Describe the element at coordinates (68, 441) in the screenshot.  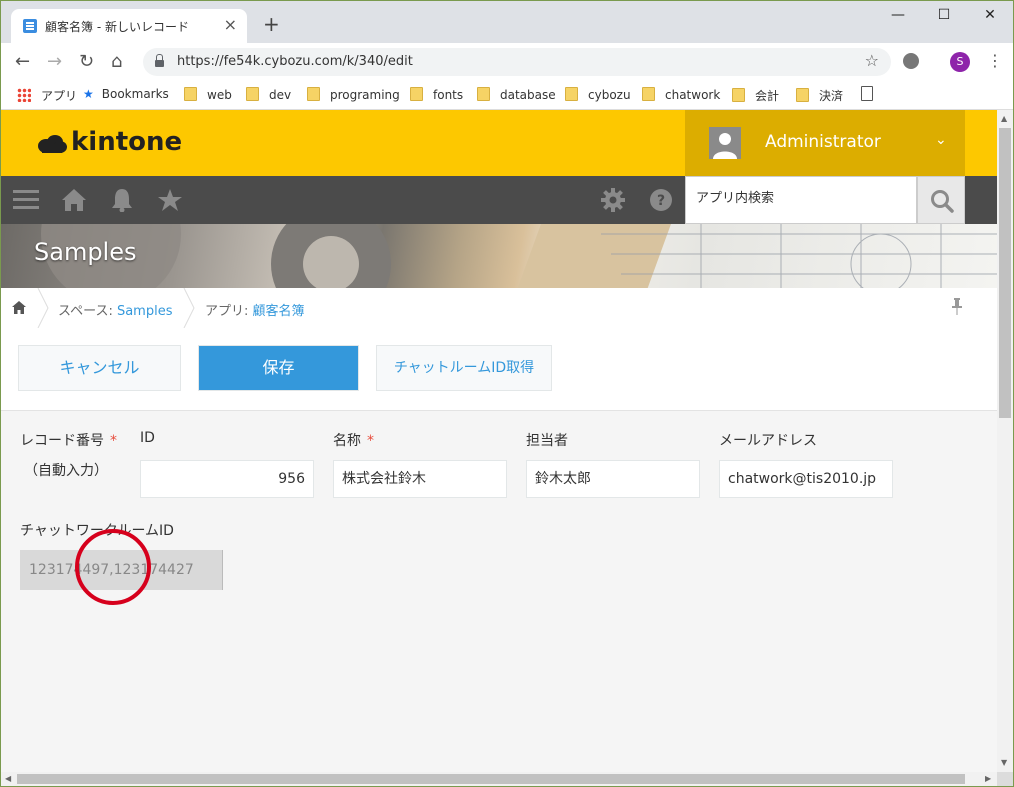
I see `record-number-label: レコード番号 *` at that location.